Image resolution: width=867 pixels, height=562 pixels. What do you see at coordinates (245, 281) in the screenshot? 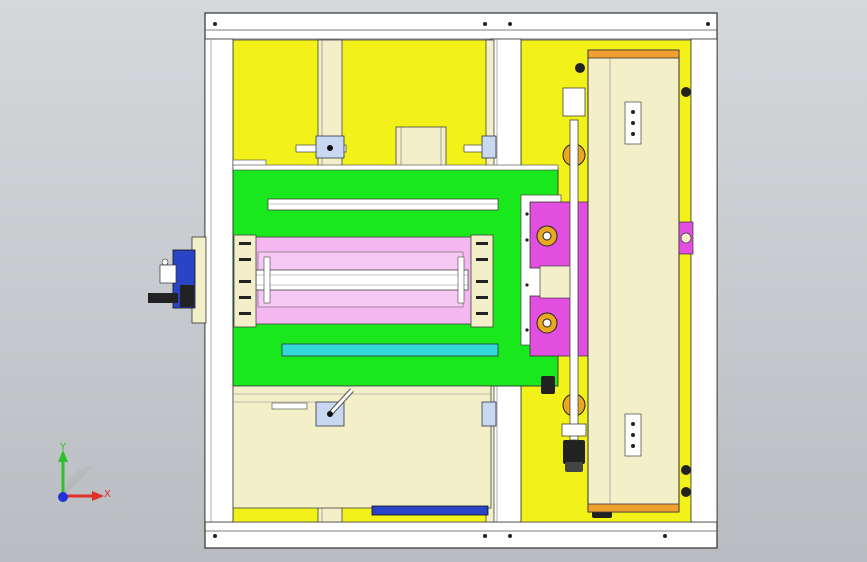
I see `end-block-left` at bounding box center [245, 281].